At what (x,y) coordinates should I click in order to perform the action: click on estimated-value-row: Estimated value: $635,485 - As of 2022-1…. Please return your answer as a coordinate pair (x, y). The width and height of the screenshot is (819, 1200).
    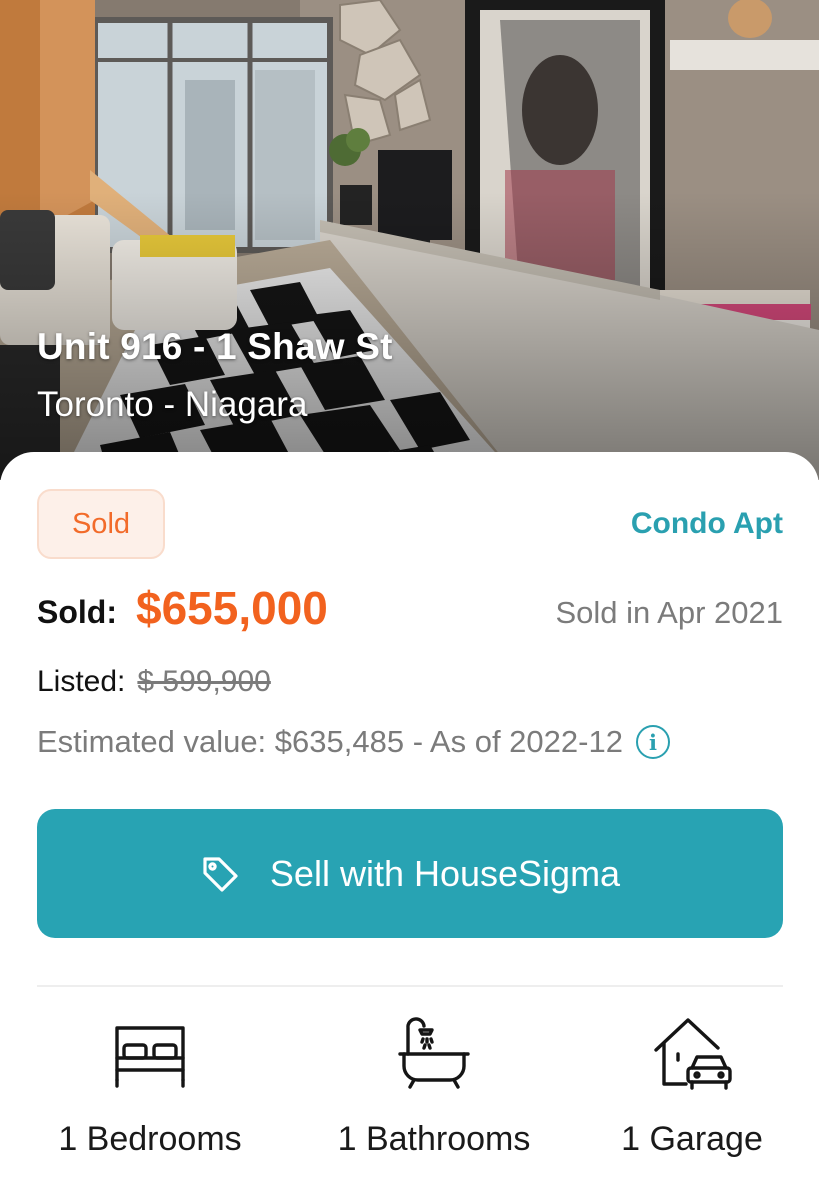
    Looking at the image, I should click on (353, 742).